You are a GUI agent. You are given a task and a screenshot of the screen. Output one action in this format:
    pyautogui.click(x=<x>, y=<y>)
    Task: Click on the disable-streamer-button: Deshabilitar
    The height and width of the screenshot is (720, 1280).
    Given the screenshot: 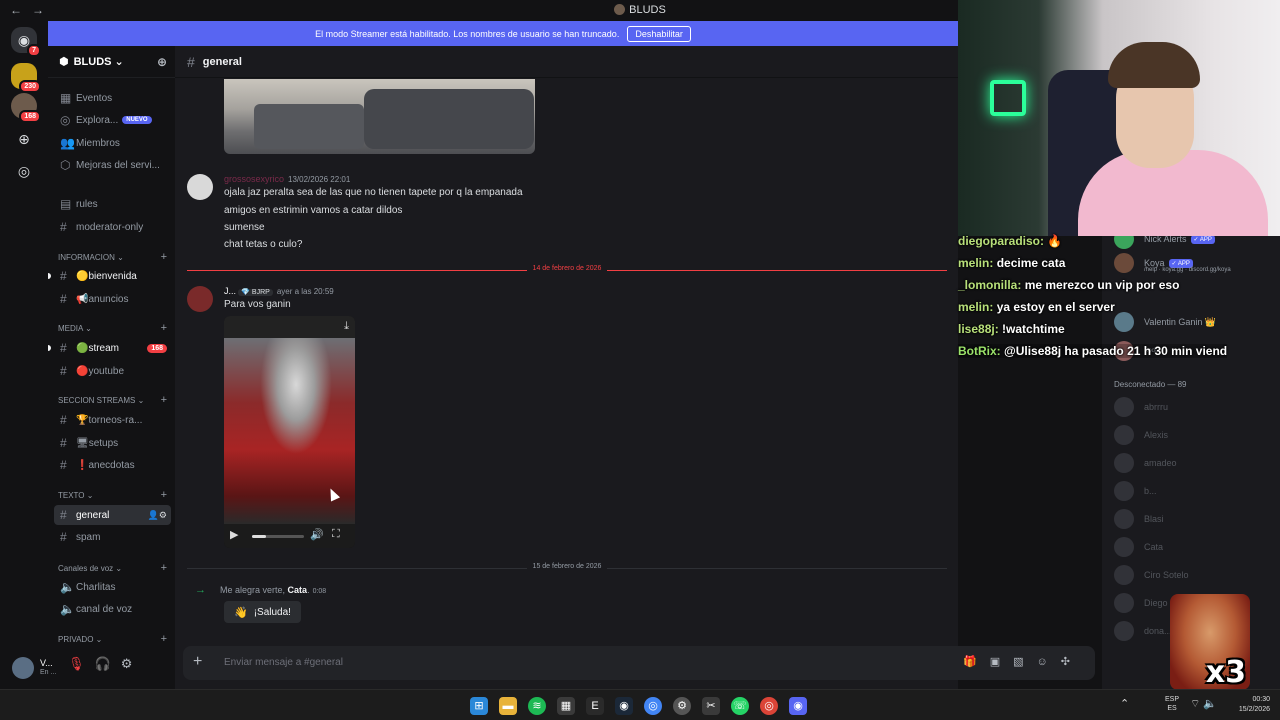 What is the action you would take?
    pyautogui.click(x=659, y=33)
    